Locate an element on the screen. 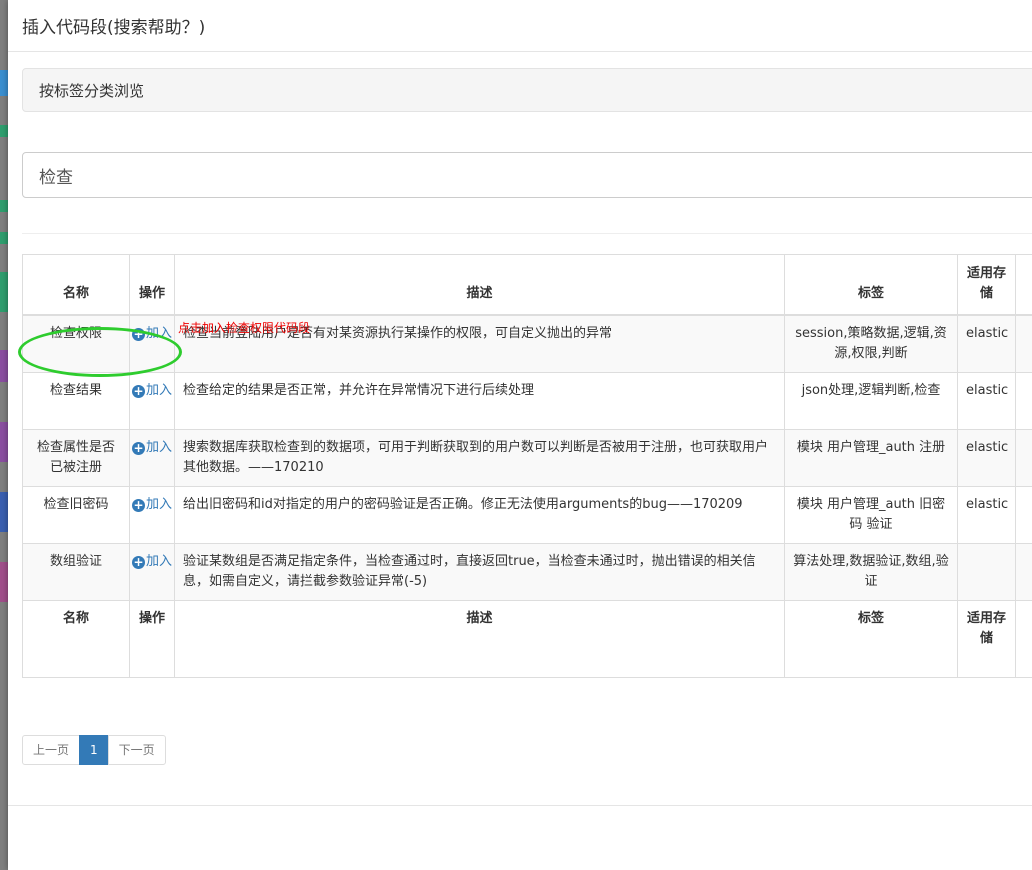 Image resolution: width=1032 pixels, height=870 pixels. header-desc: 描述 is located at coordinates (479, 285).